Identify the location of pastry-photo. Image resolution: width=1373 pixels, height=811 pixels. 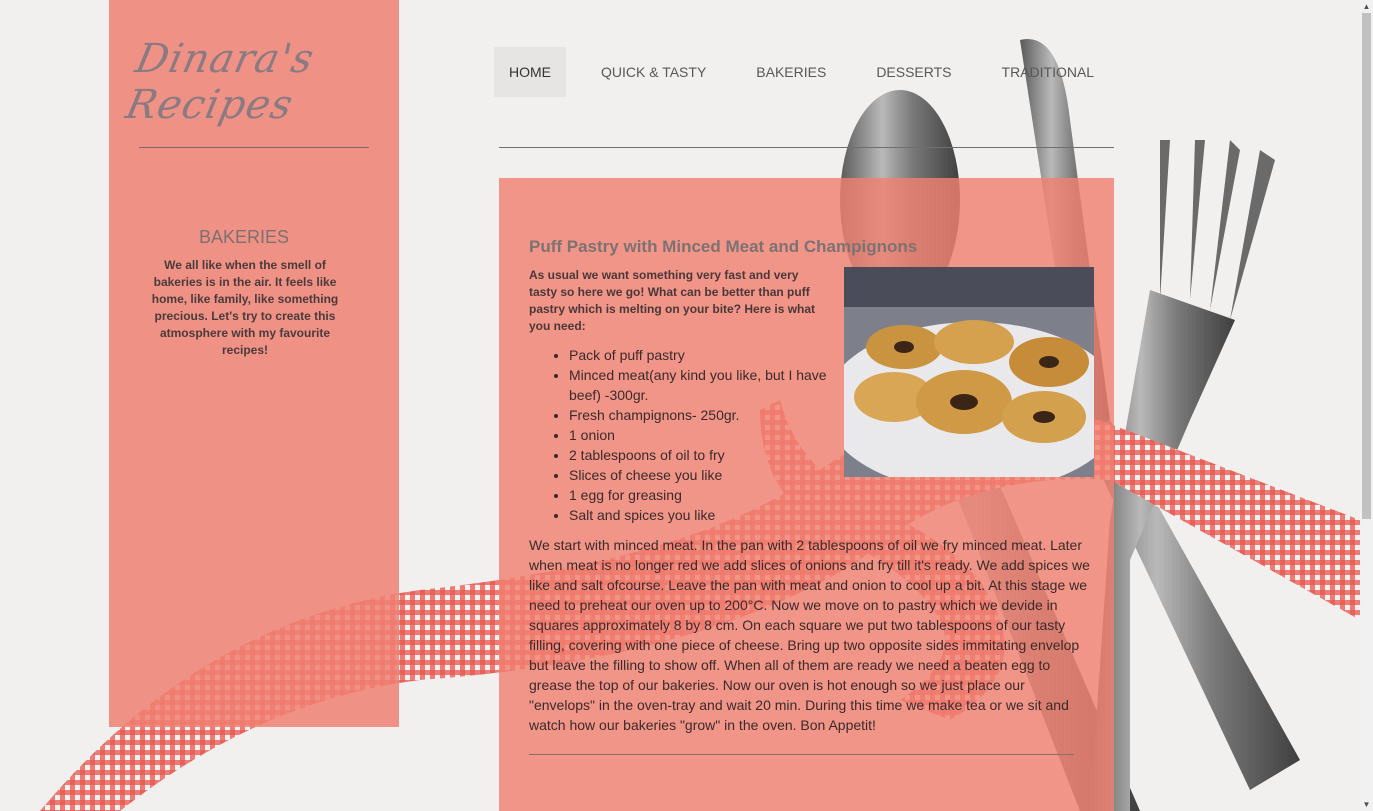
(969, 372).